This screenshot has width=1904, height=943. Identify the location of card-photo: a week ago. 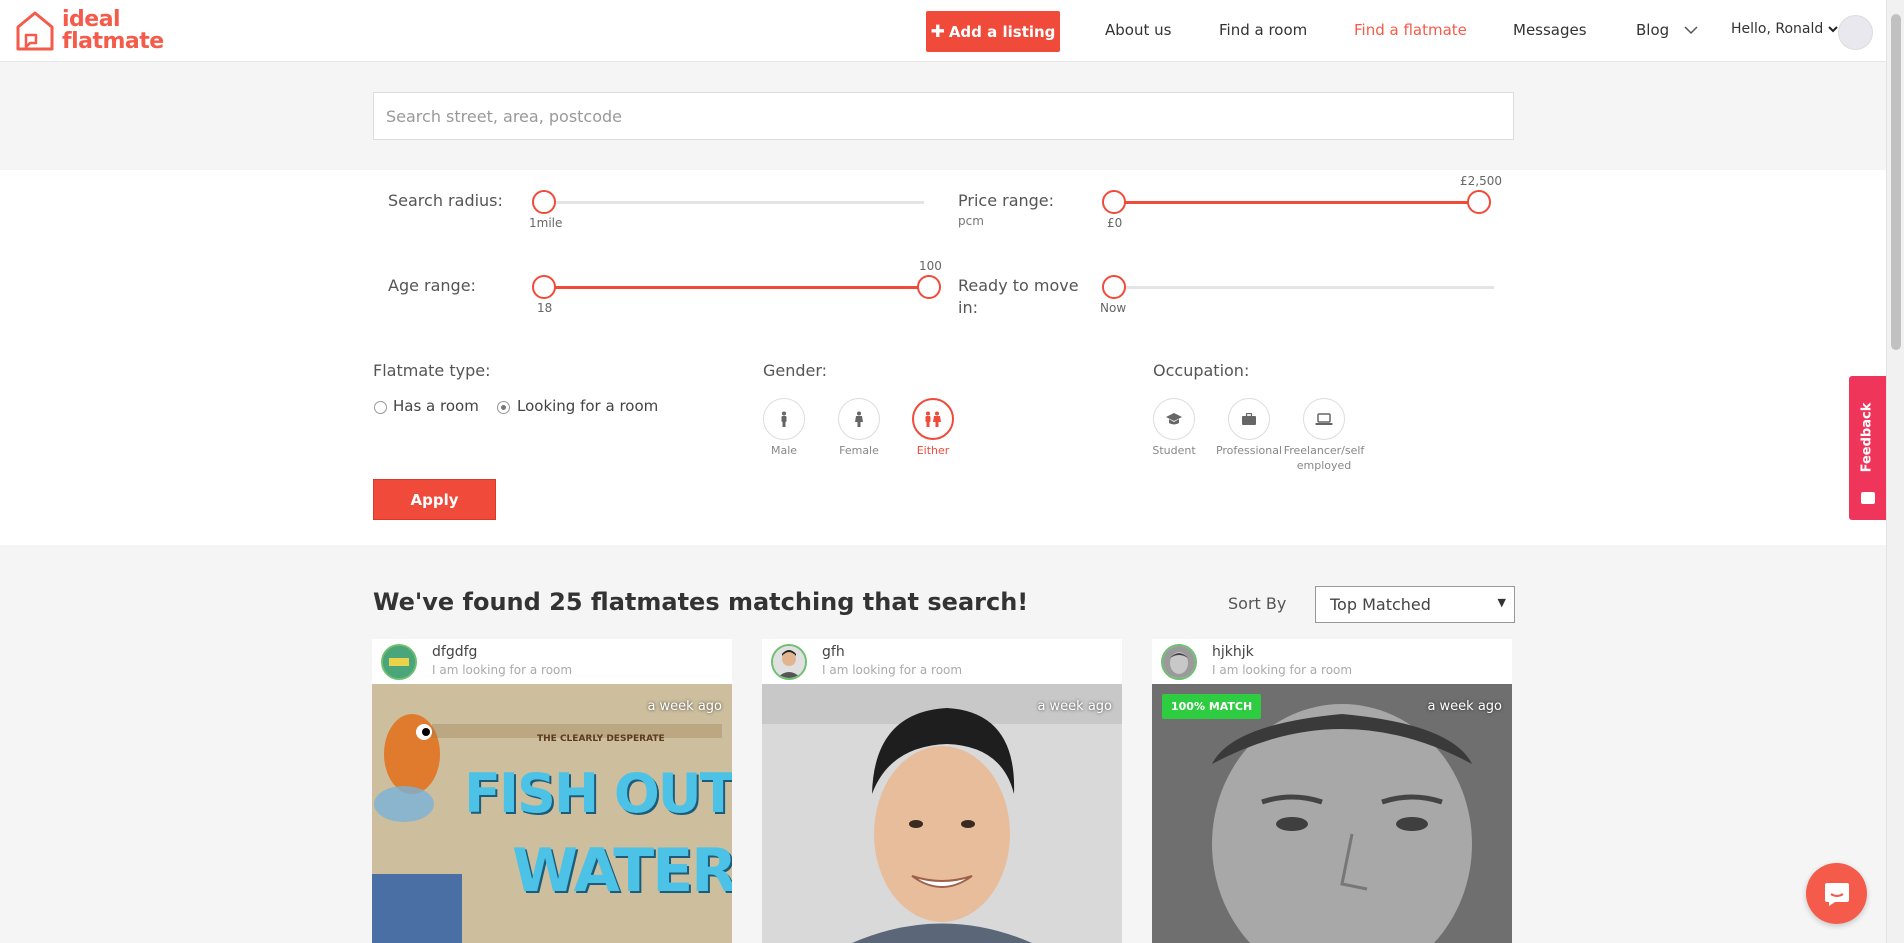
(942, 813).